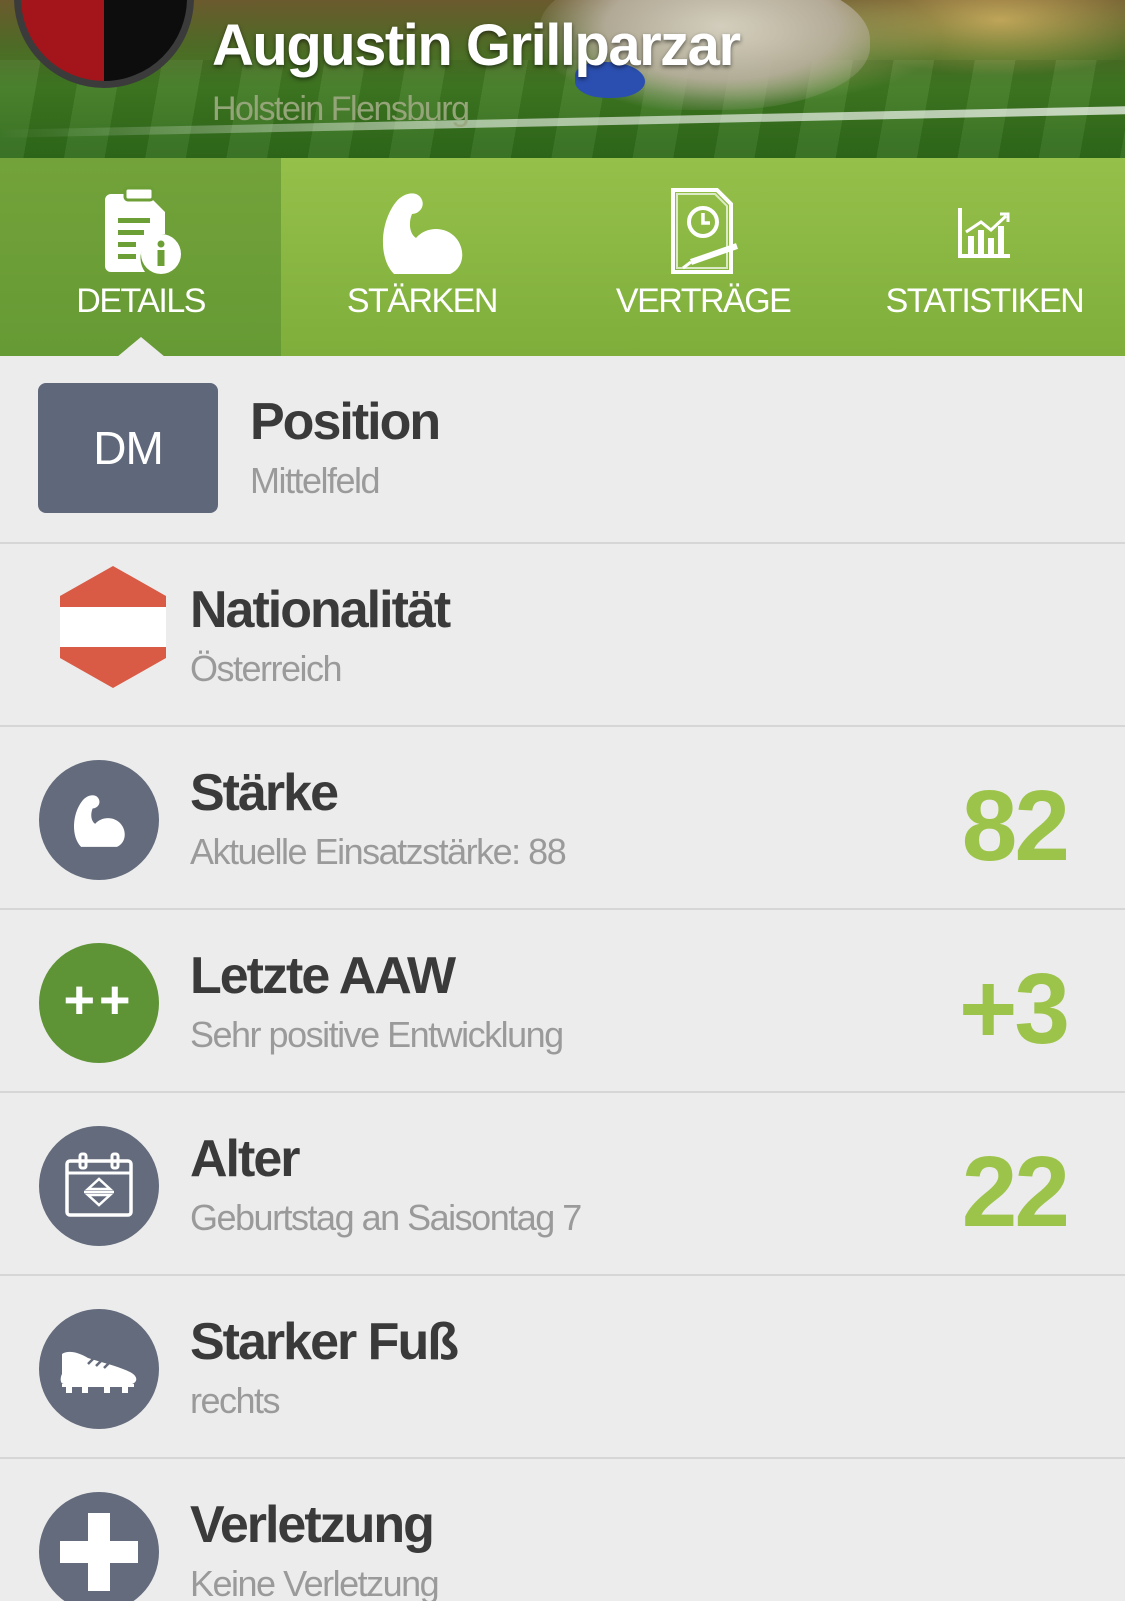  Describe the element at coordinates (984, 232) in the screenshot. I see `bar-chart-icon` at that location.